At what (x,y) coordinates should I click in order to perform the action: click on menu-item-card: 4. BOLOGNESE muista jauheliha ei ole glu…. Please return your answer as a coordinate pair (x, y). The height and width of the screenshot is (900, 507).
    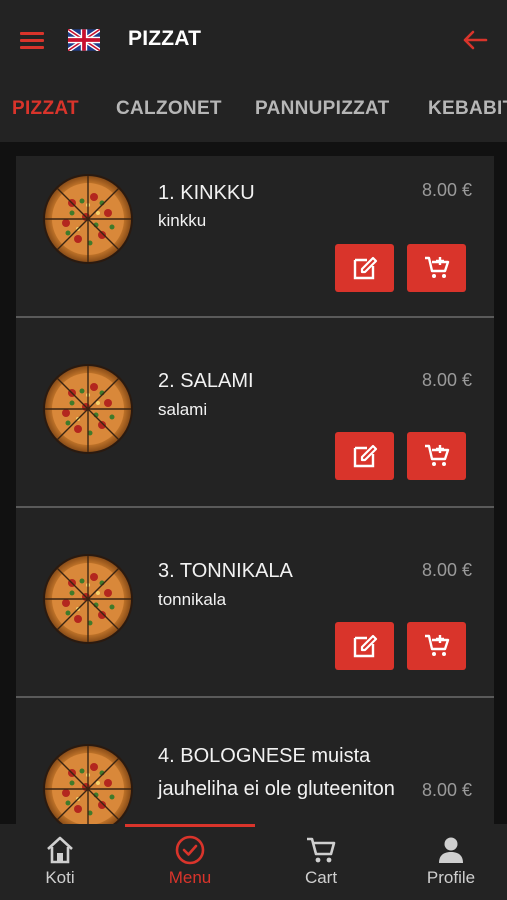
    Looking at the image, I should click on (255, 761).